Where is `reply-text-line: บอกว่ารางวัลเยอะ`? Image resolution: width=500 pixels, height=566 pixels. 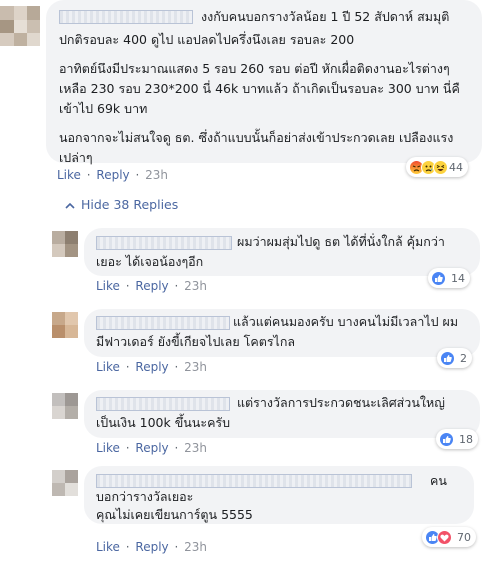 reply-text-line: บอกว่ารางวัลเยอะ is located at coordinates (145, 496).